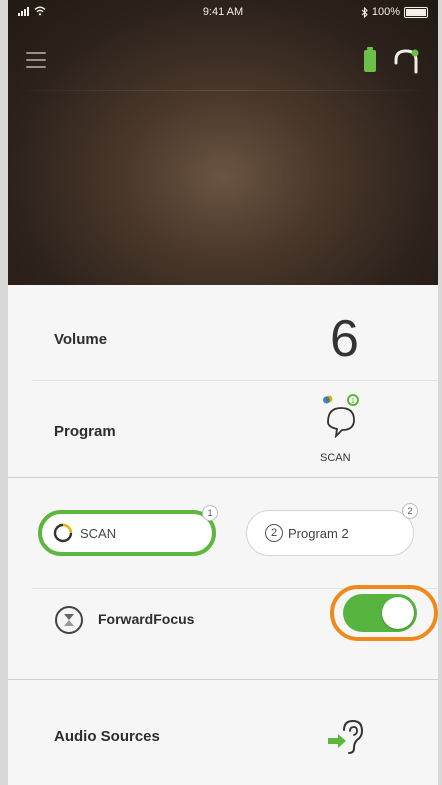 The image size is (442, 785). I want to click on toggle-knob, so click(398, 613).